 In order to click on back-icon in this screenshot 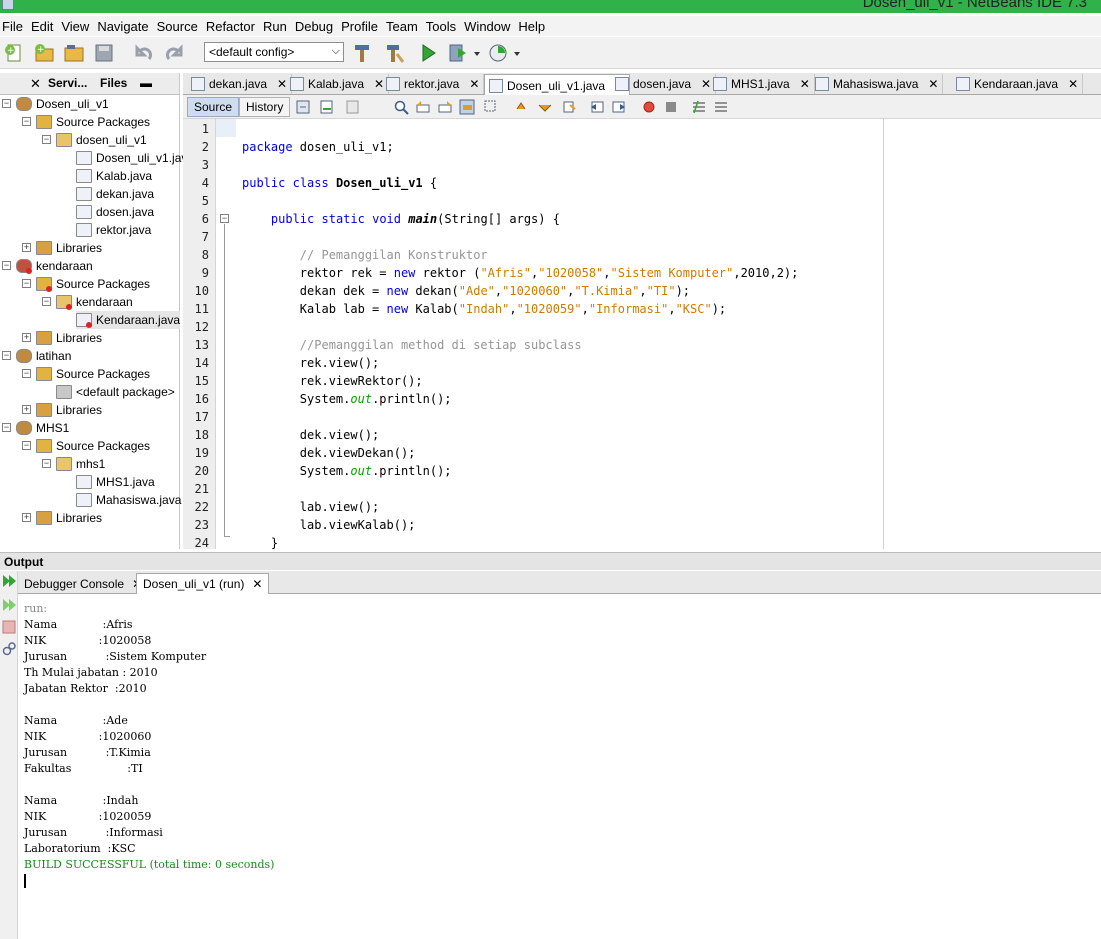, I will do `click(327, 107)`.